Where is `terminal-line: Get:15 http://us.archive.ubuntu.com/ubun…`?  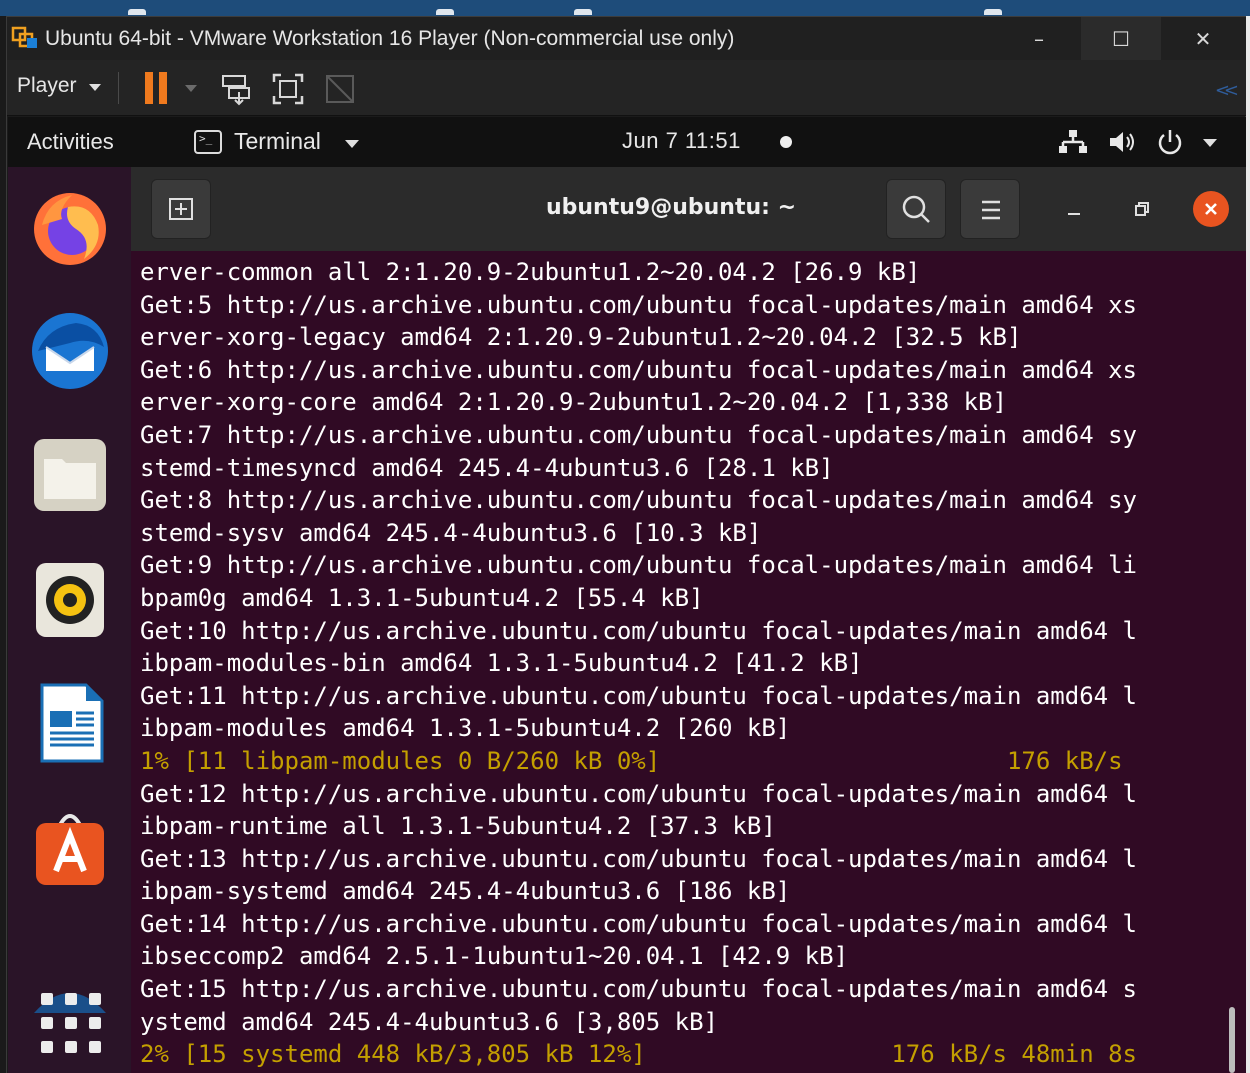 terminal-line: Get:15 http://us.archive.ubuntu.com/ubun… is located at coordinates (638, 989).